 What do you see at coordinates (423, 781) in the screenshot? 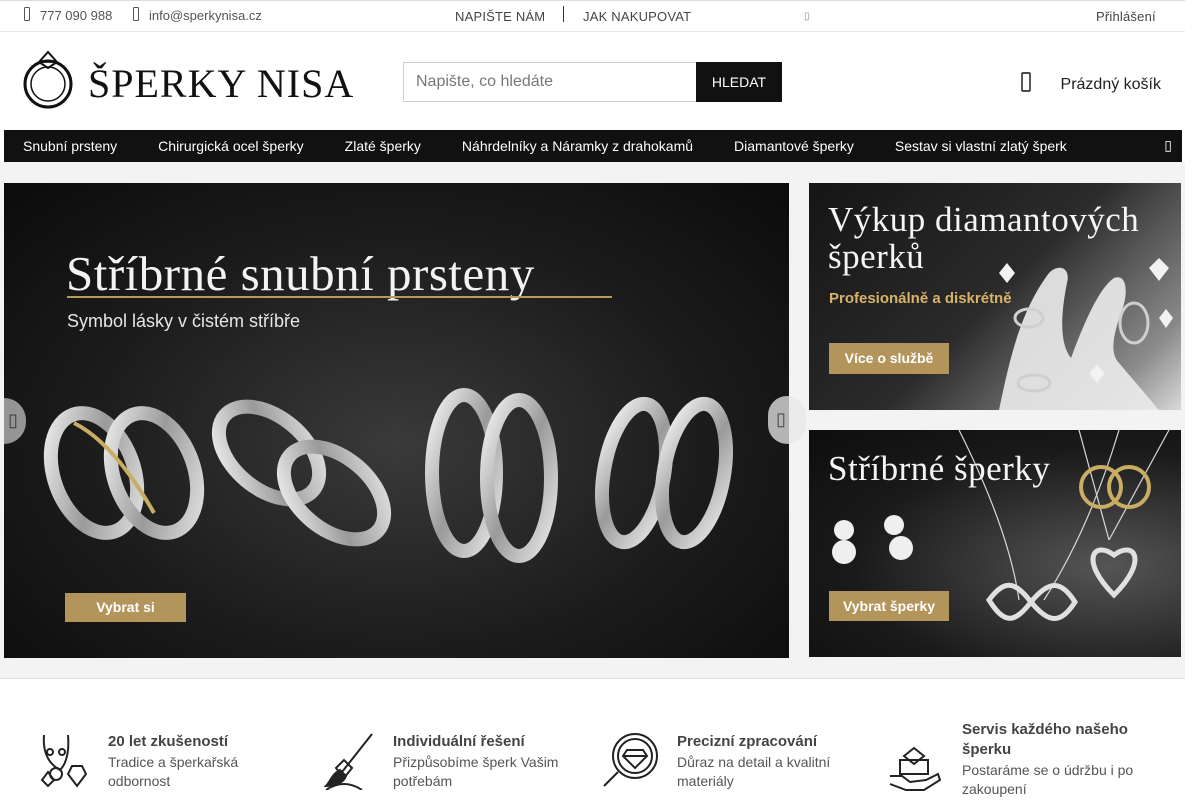
I see `feature-desc-line2: potřebám` at bounding box center [423, 781].